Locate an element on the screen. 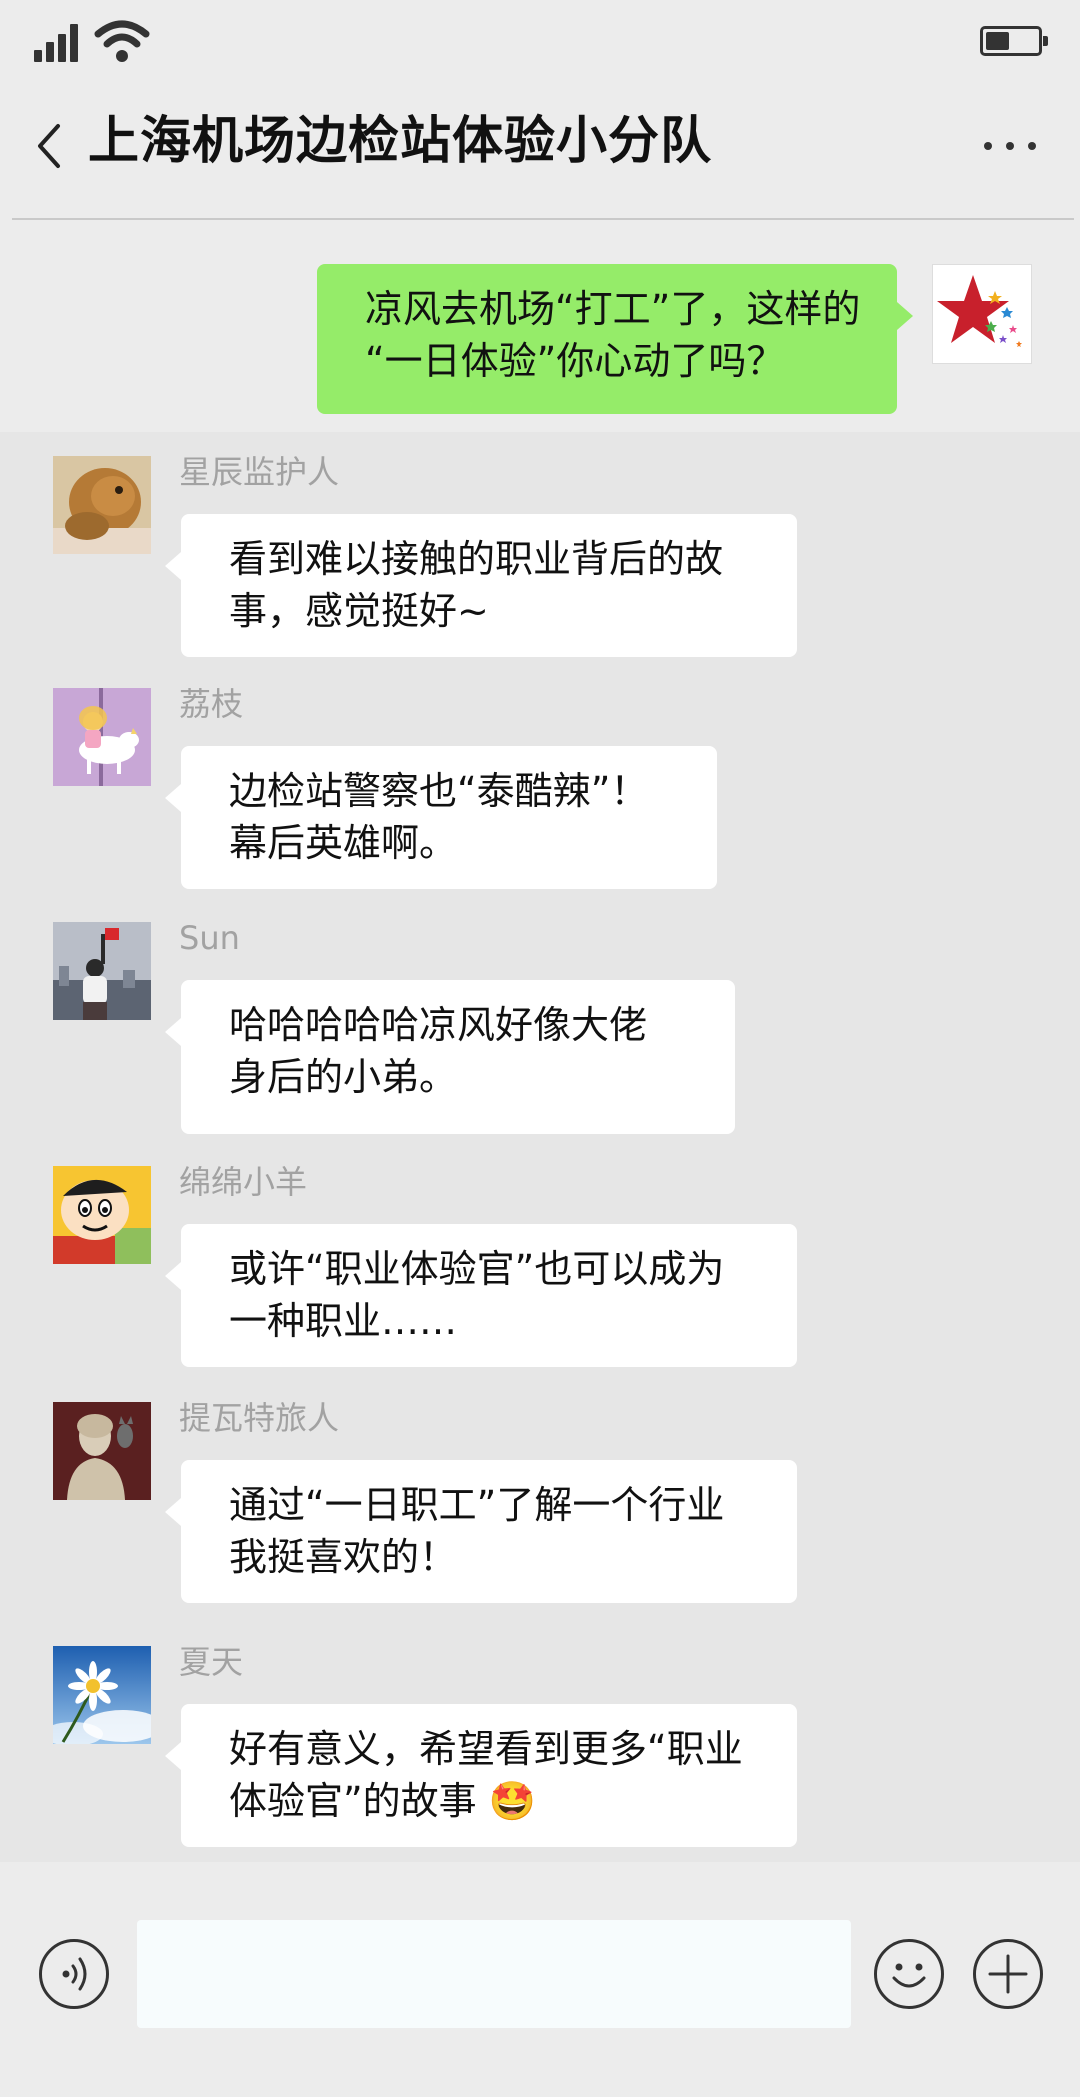 The width and height of the screenshot is (1080, 2097). message-bubble: 好有意义，希望看到更多“职业 体验官”的故事 🤩 is located at coordinates (481, 1775).